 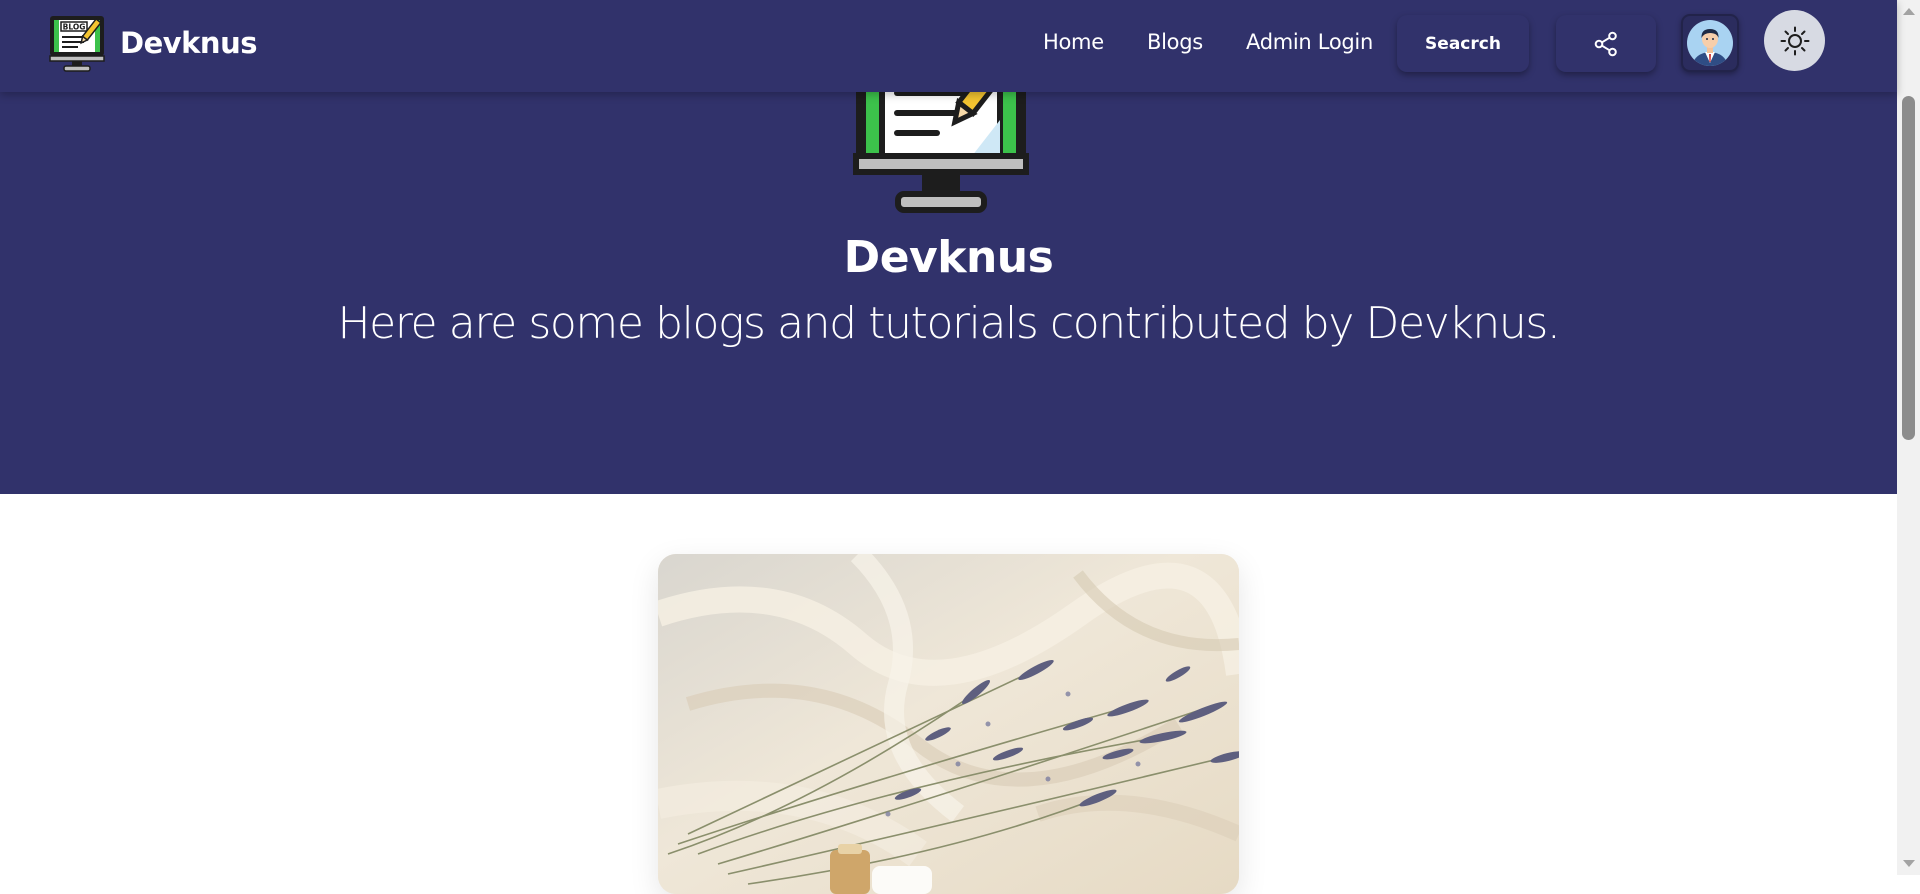 I want to click on featured-blog-card, so click(x=948, y=724).